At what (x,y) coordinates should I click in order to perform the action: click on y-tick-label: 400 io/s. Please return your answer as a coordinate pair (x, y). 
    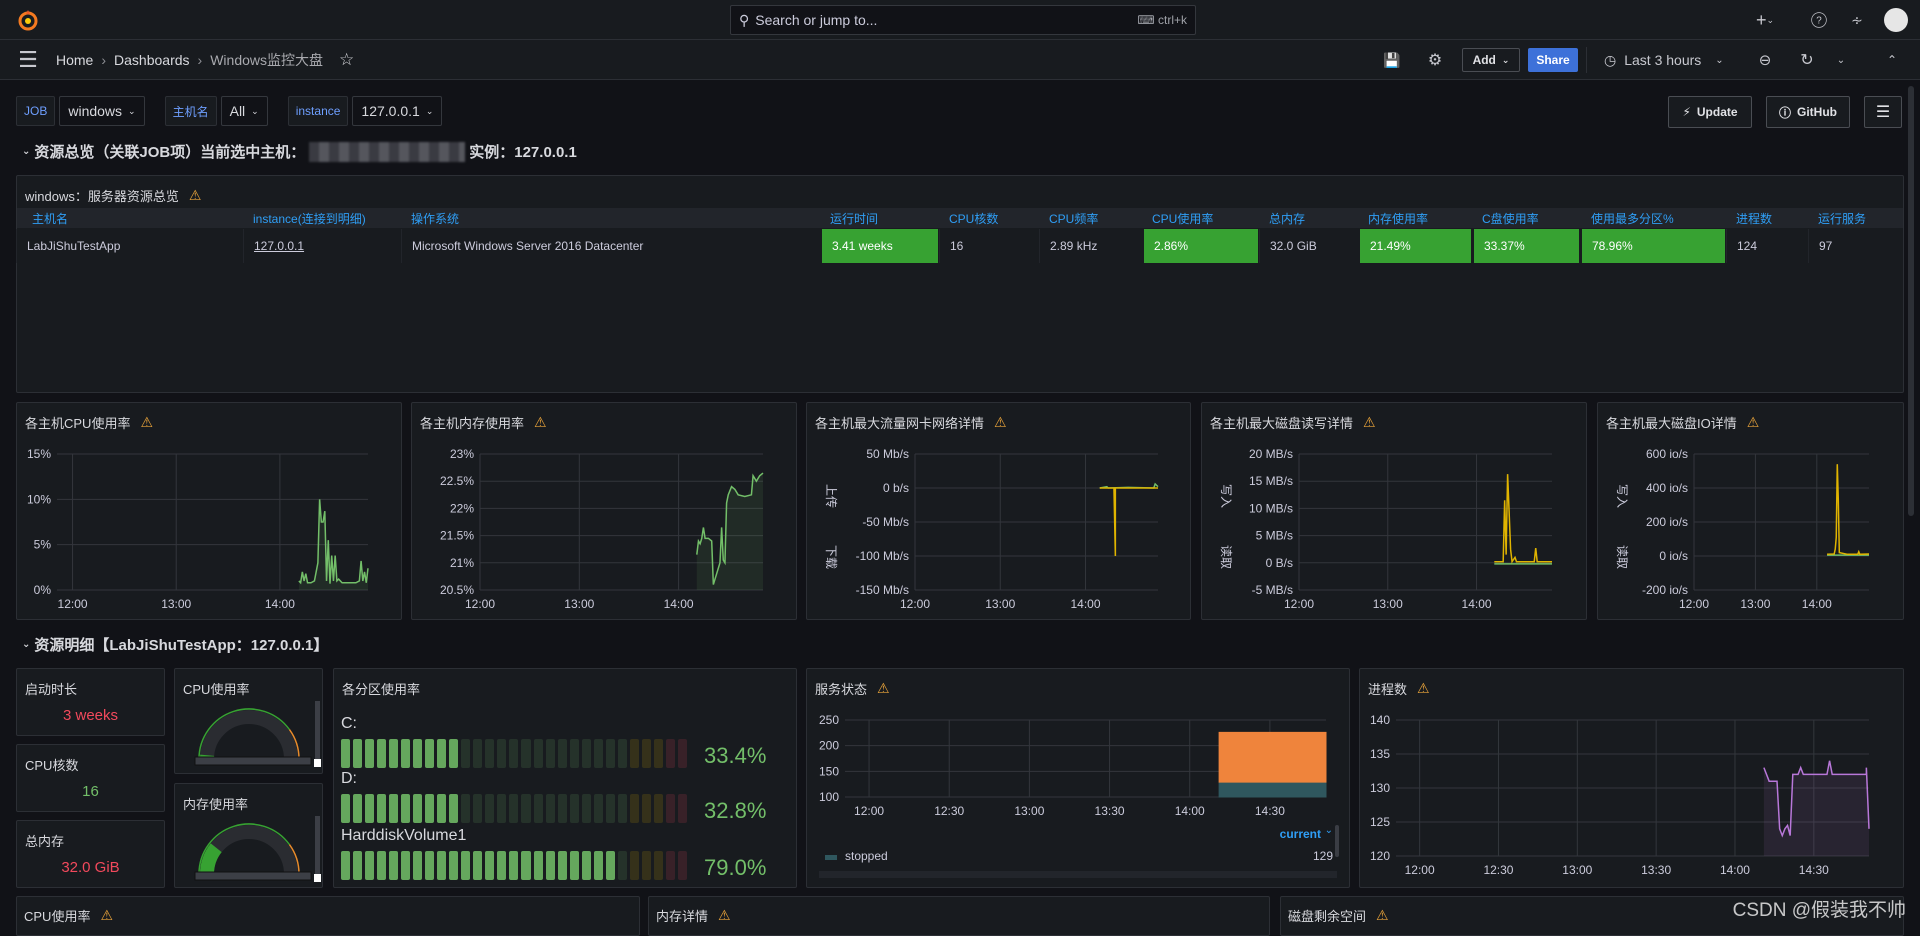
    Looking at the image, I should click on (1667, 488).